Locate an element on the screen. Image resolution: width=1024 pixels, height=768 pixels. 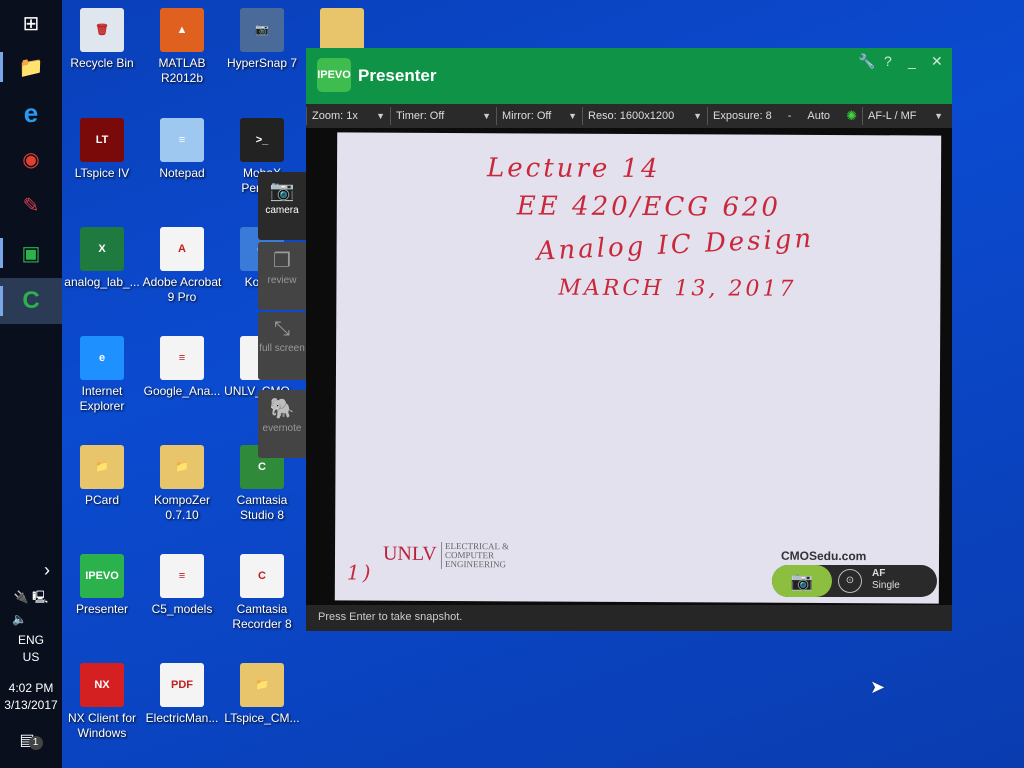
evernote-tab: 🐘 evernote is located at coordinates (282, 424).